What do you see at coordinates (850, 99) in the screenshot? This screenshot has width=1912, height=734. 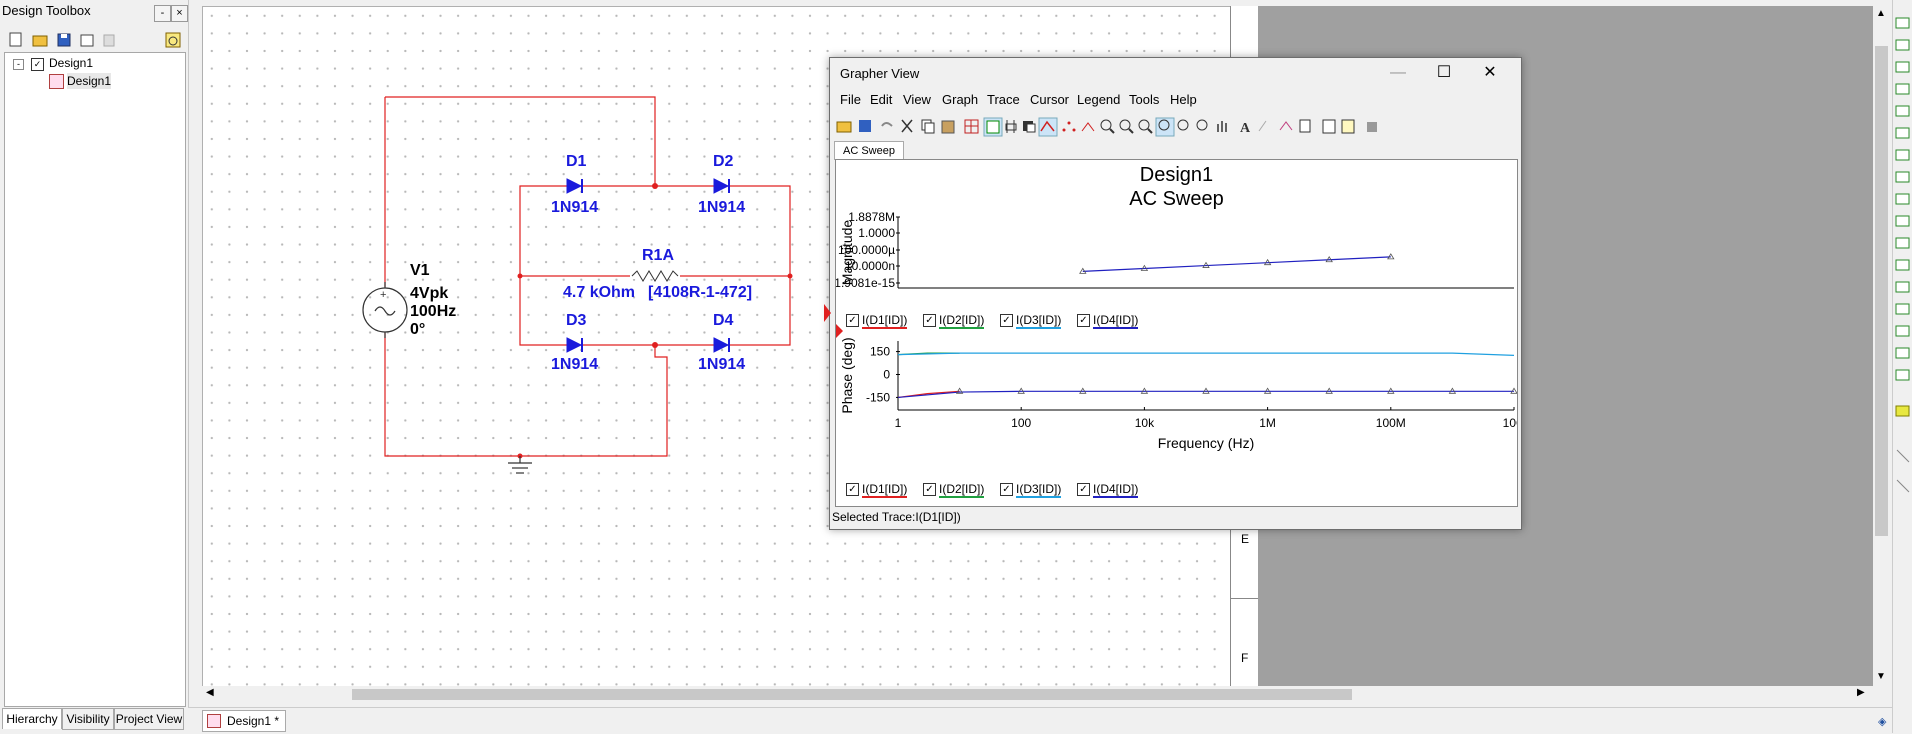 I see `menu-file: File` at bounding box center [850, 99].